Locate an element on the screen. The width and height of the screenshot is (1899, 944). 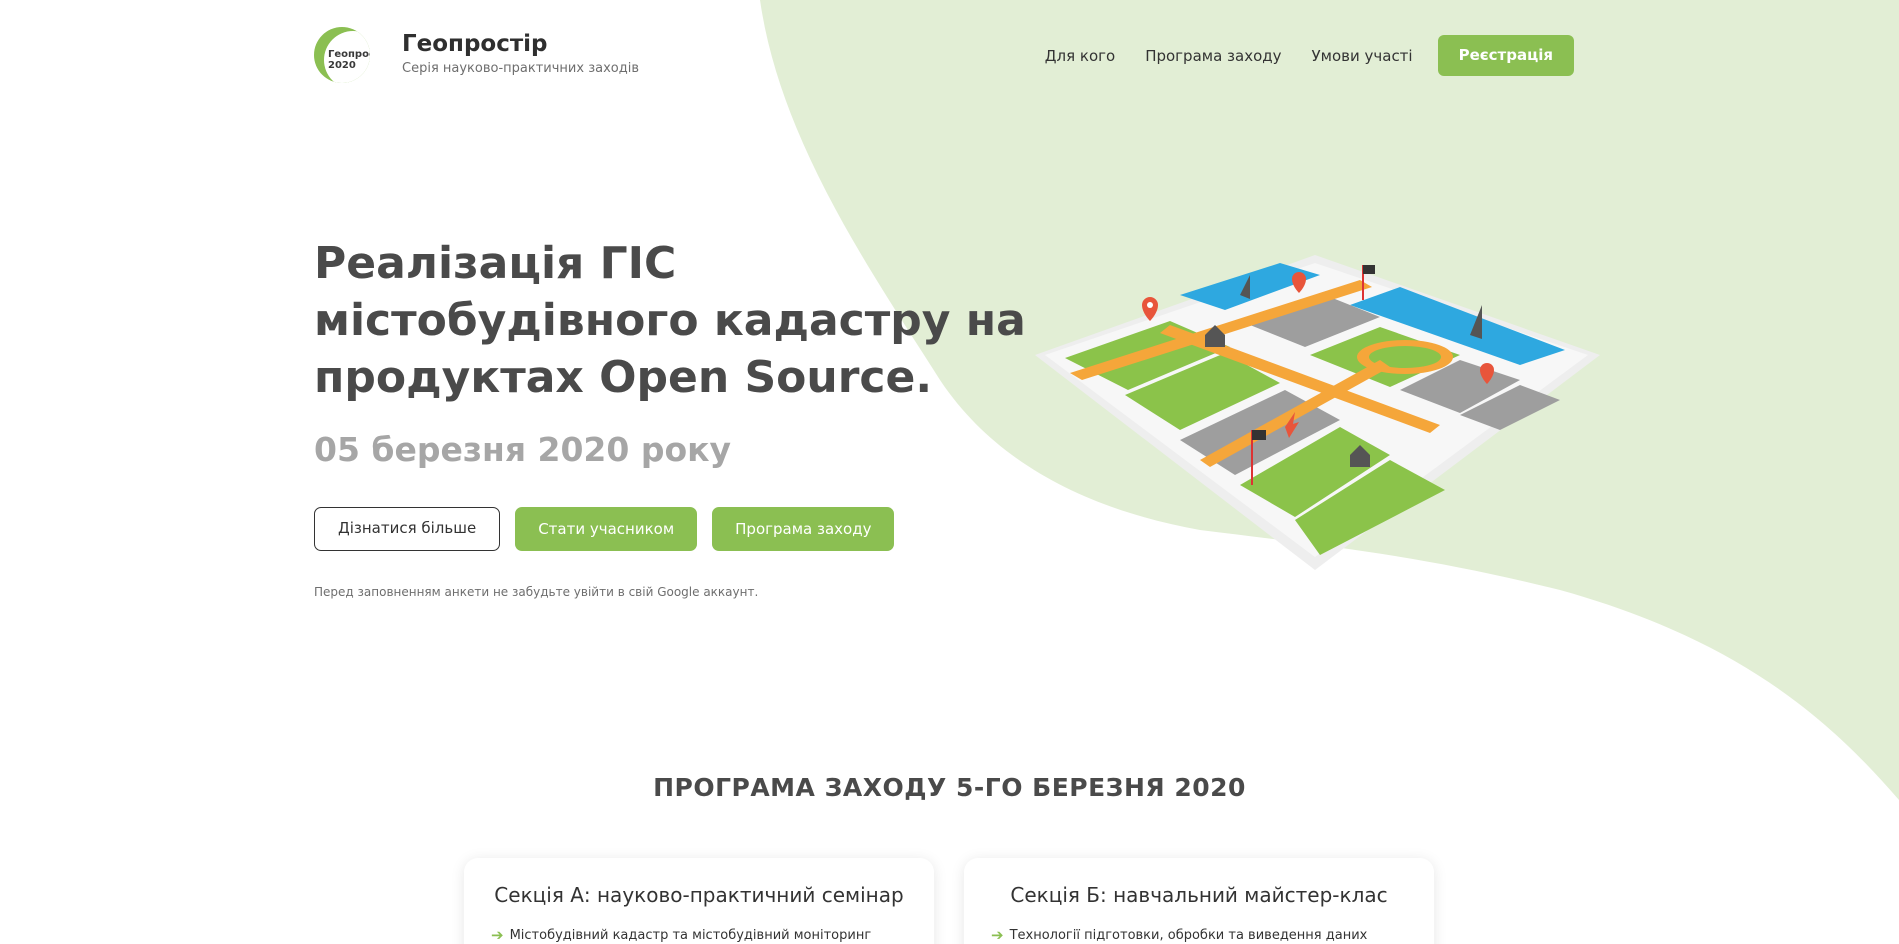
register-button: Реєстрація is located at coordinates (1505, 55).